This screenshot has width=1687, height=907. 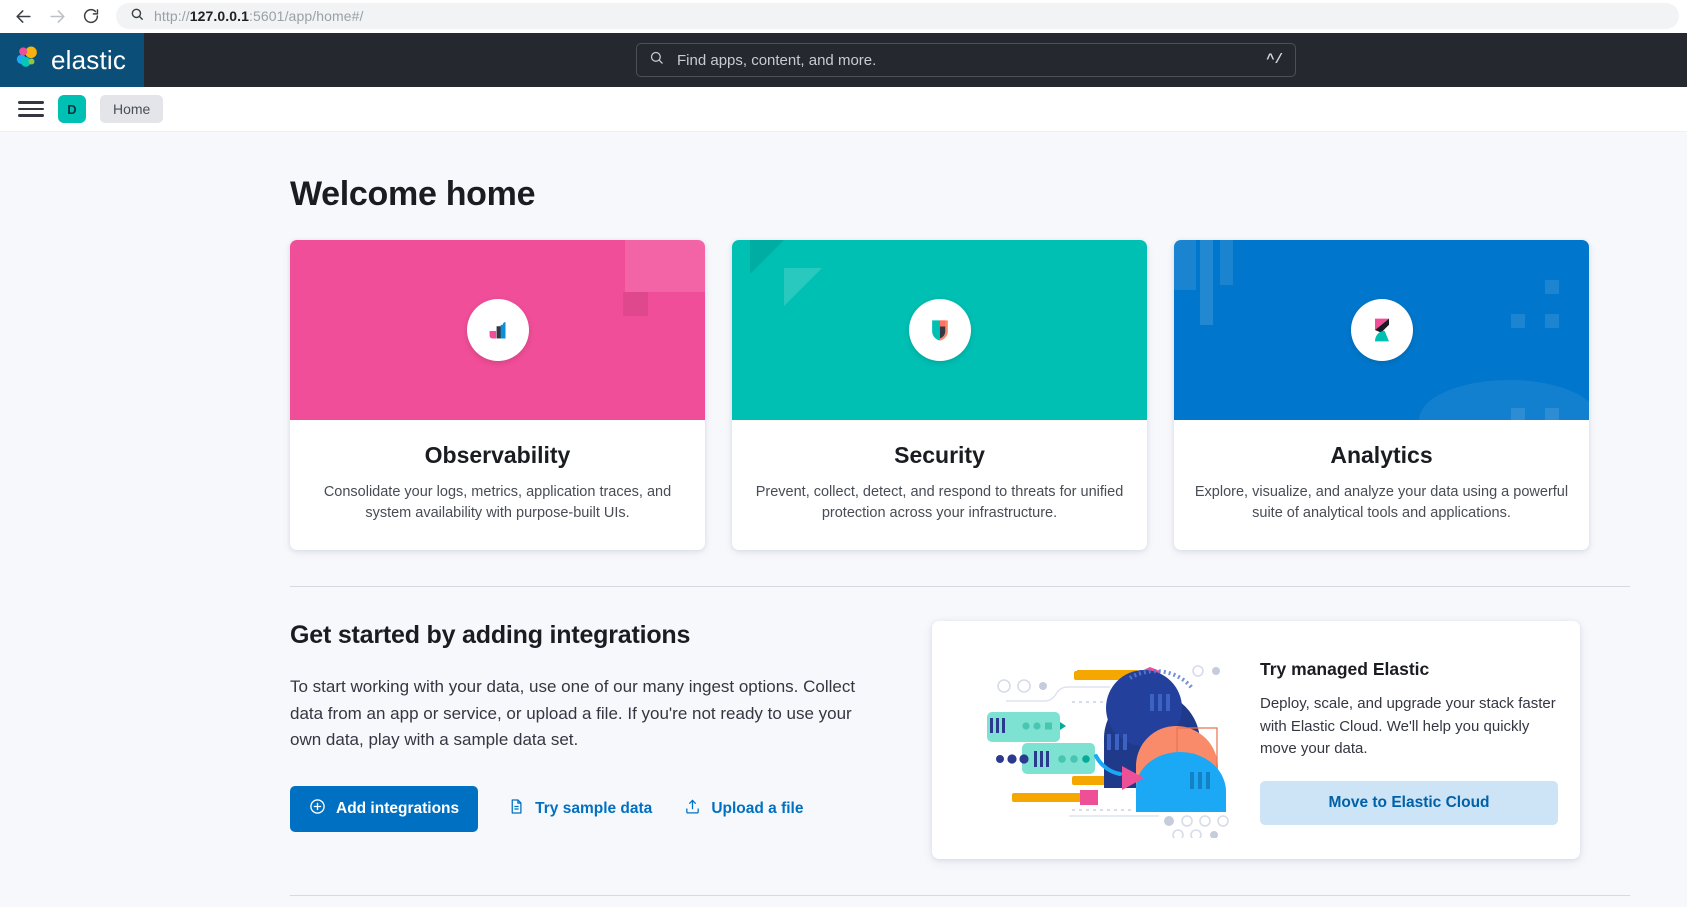 I want to click on card-banner-observability, so click(x=497, y=330).